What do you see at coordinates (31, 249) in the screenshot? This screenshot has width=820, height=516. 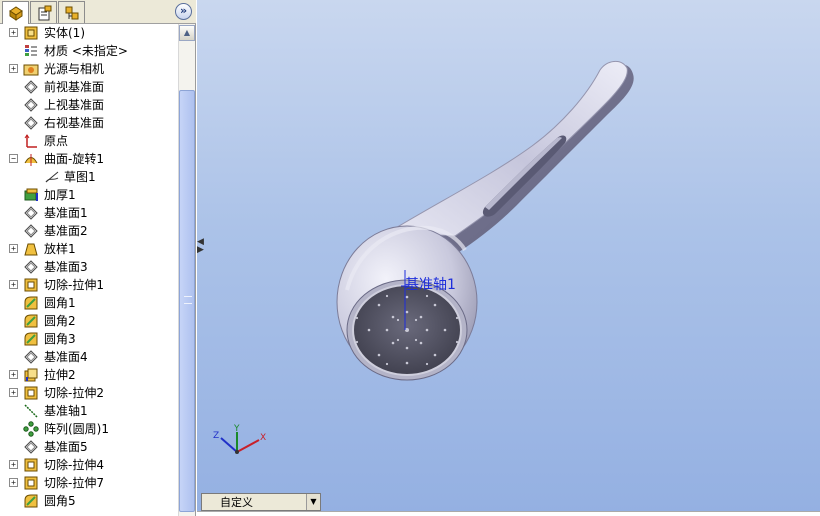 I see `loft-icon` at bounding box center [31, 249].